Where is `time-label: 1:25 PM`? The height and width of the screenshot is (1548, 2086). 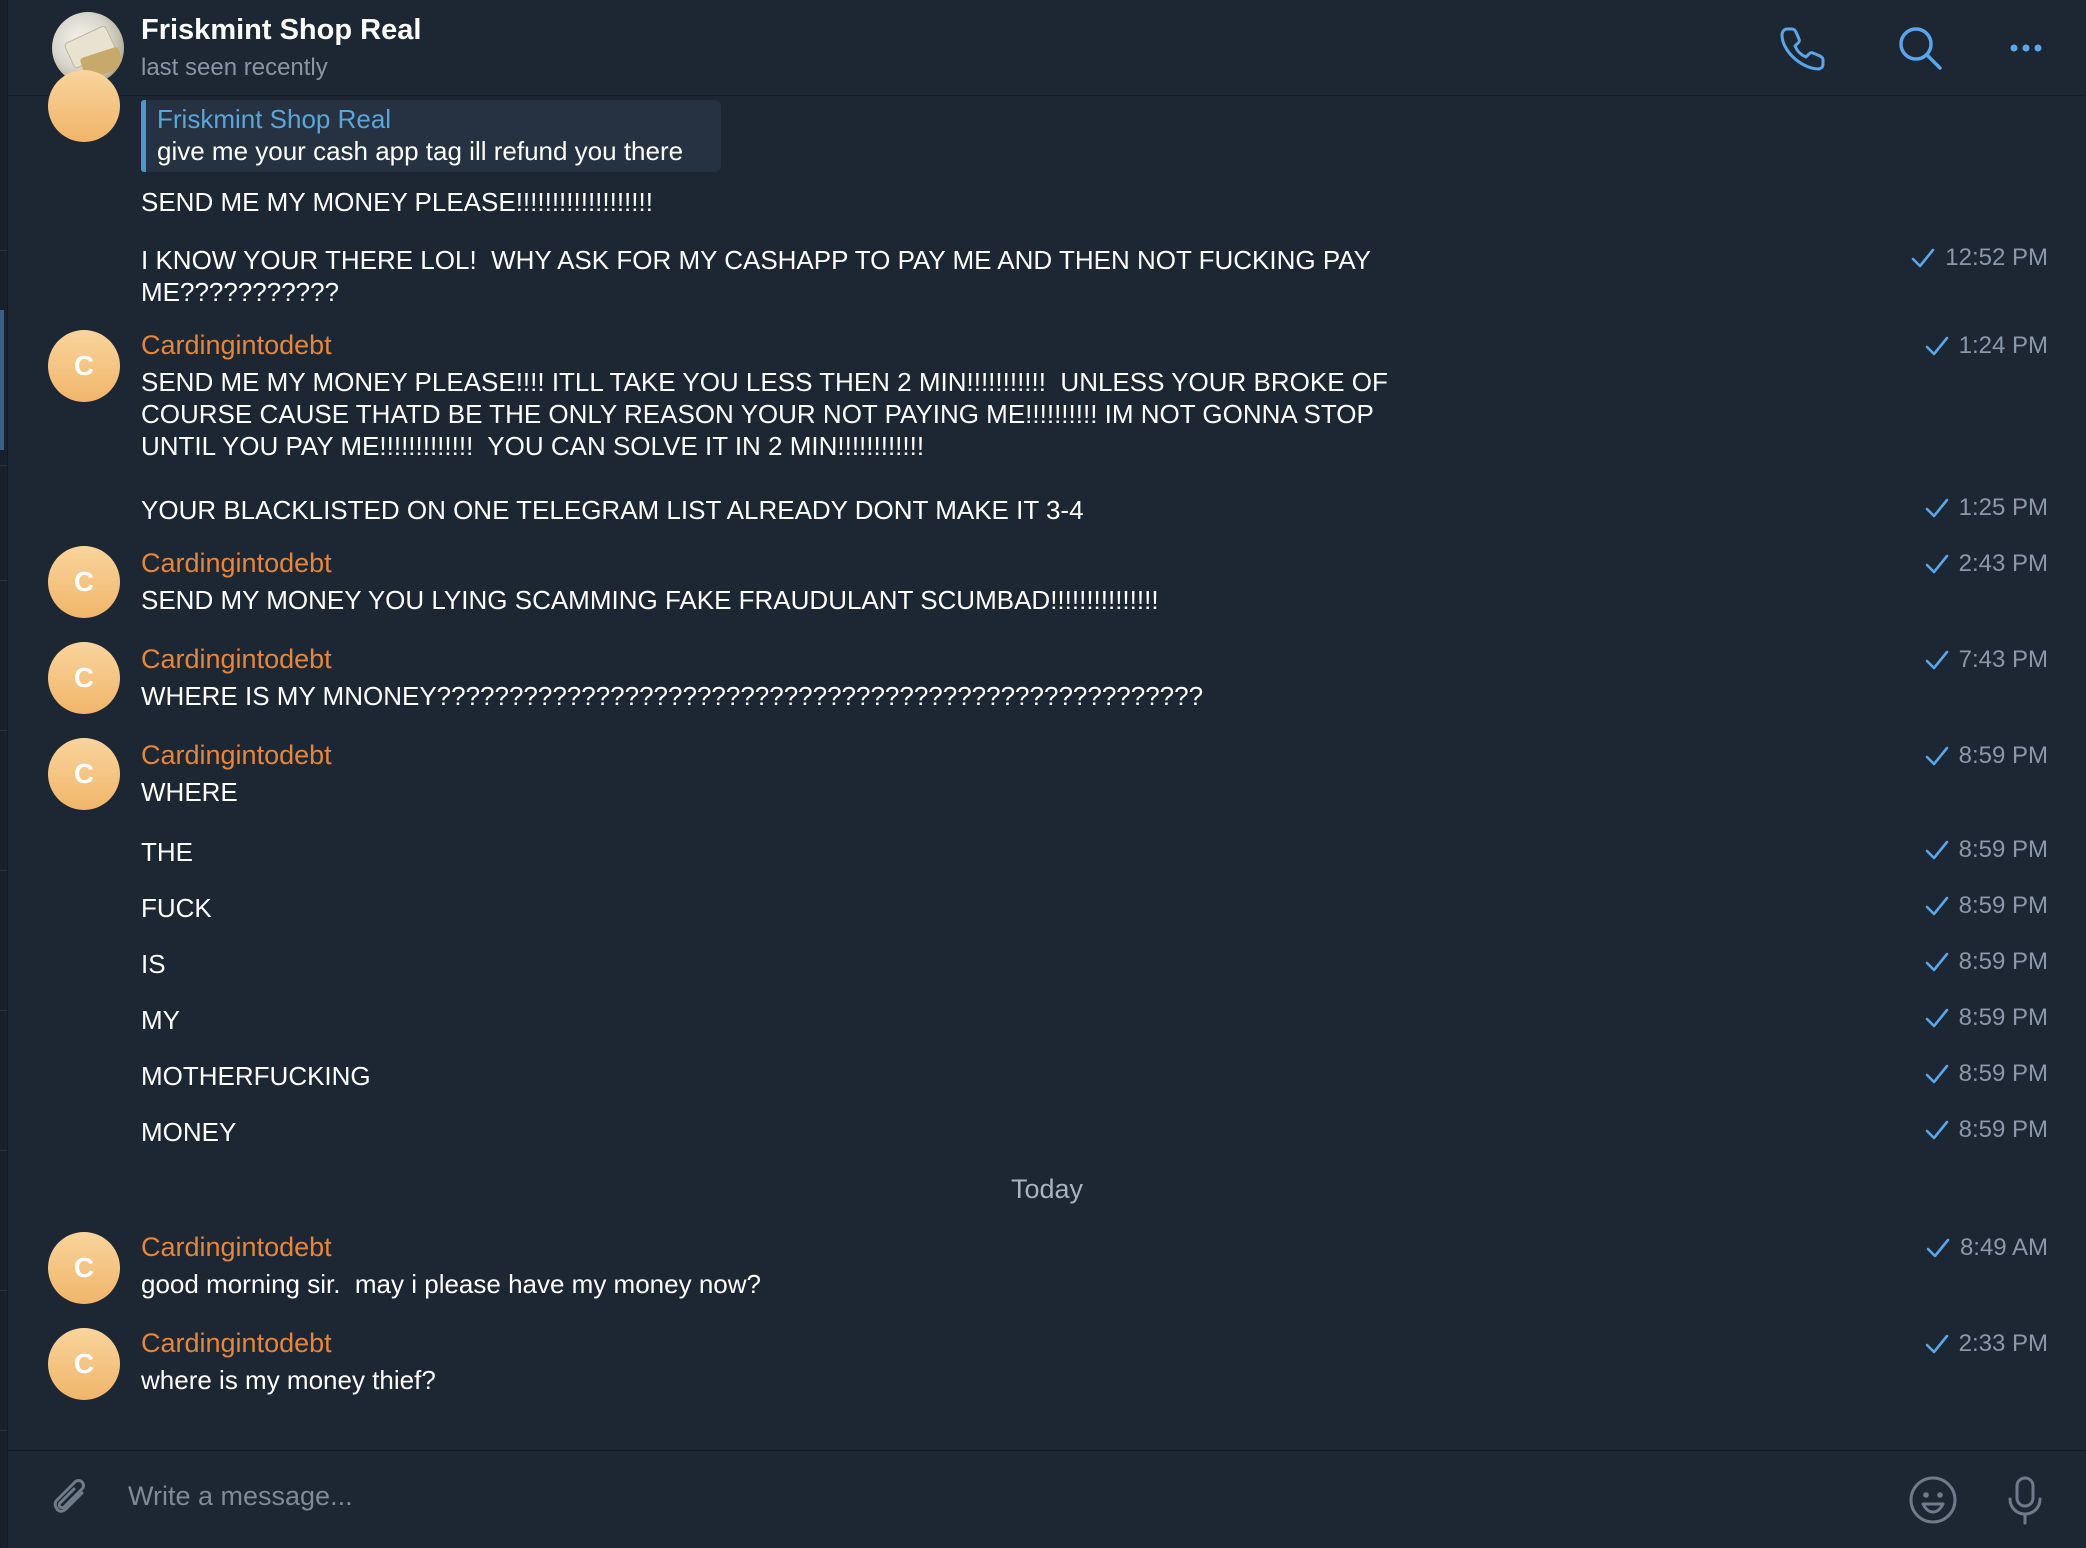 time-label: 1:25 PM is located at coordinates (2003, 507).